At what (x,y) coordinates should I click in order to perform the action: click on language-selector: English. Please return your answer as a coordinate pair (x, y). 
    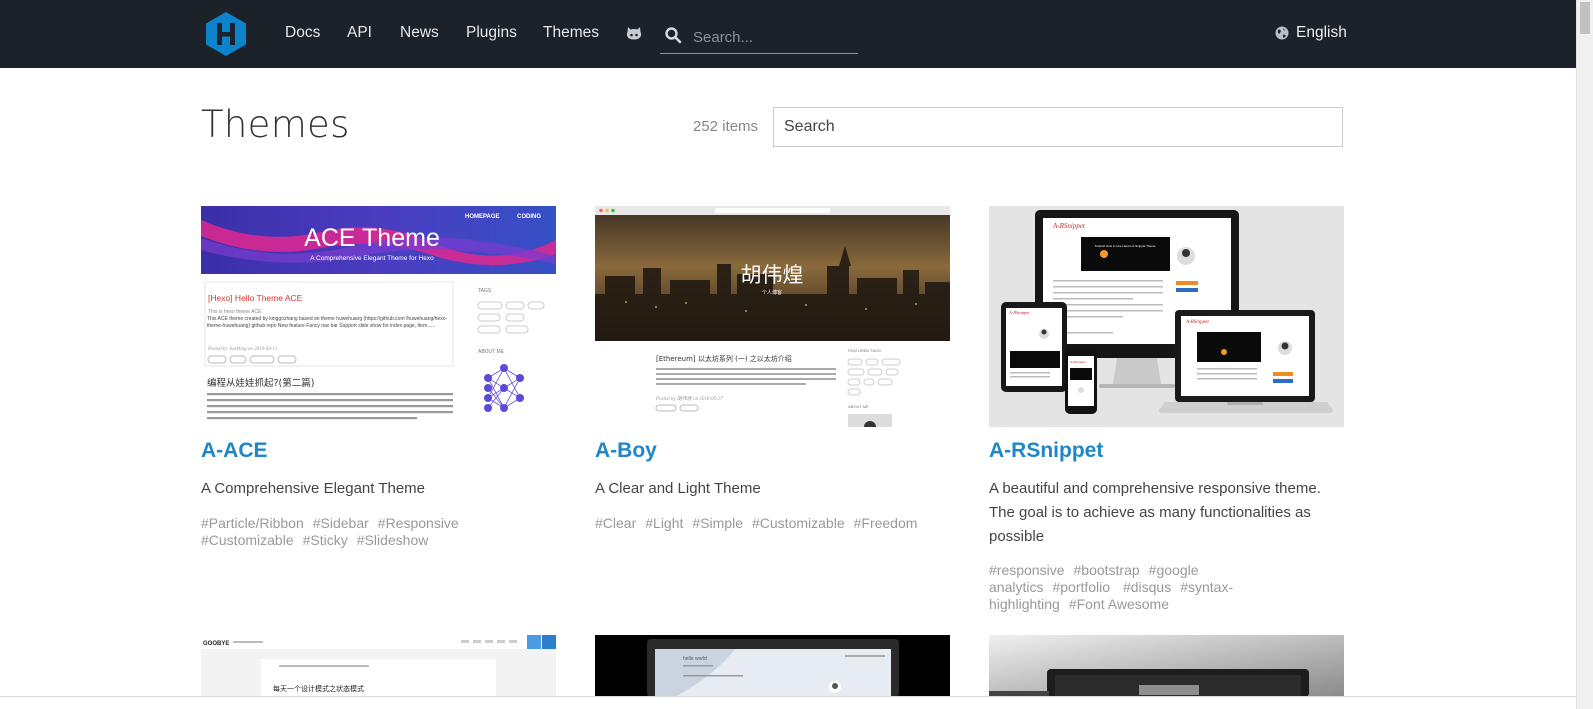
    Looking at the image, I should click on (1311, 33).